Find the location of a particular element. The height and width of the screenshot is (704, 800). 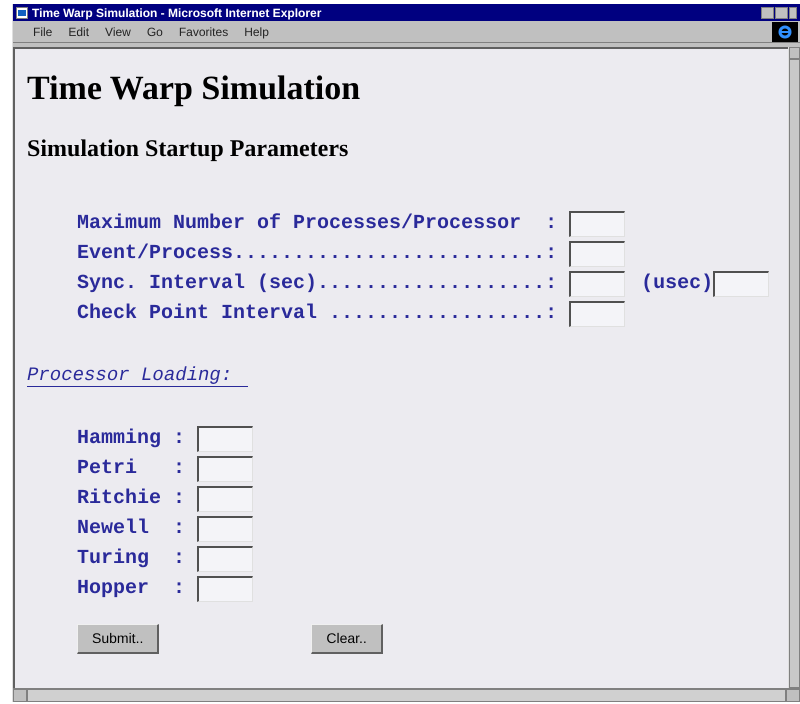

browser-icon is located at coordinates (22, 12).